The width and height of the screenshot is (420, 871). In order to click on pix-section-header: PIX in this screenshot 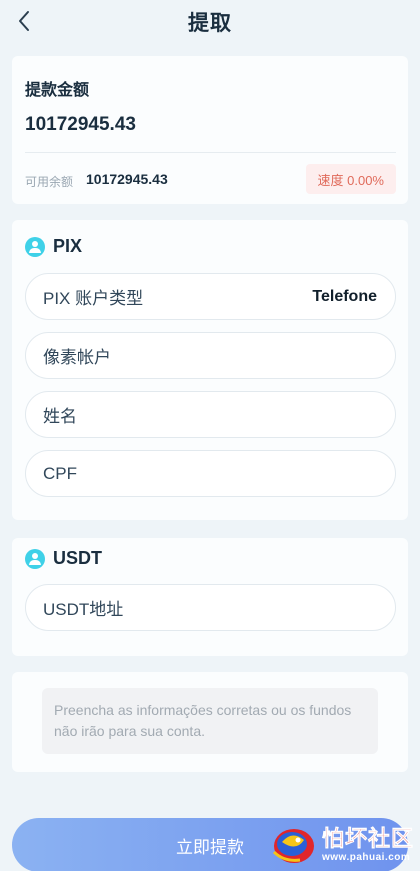, I will do `click(53, 246)`.